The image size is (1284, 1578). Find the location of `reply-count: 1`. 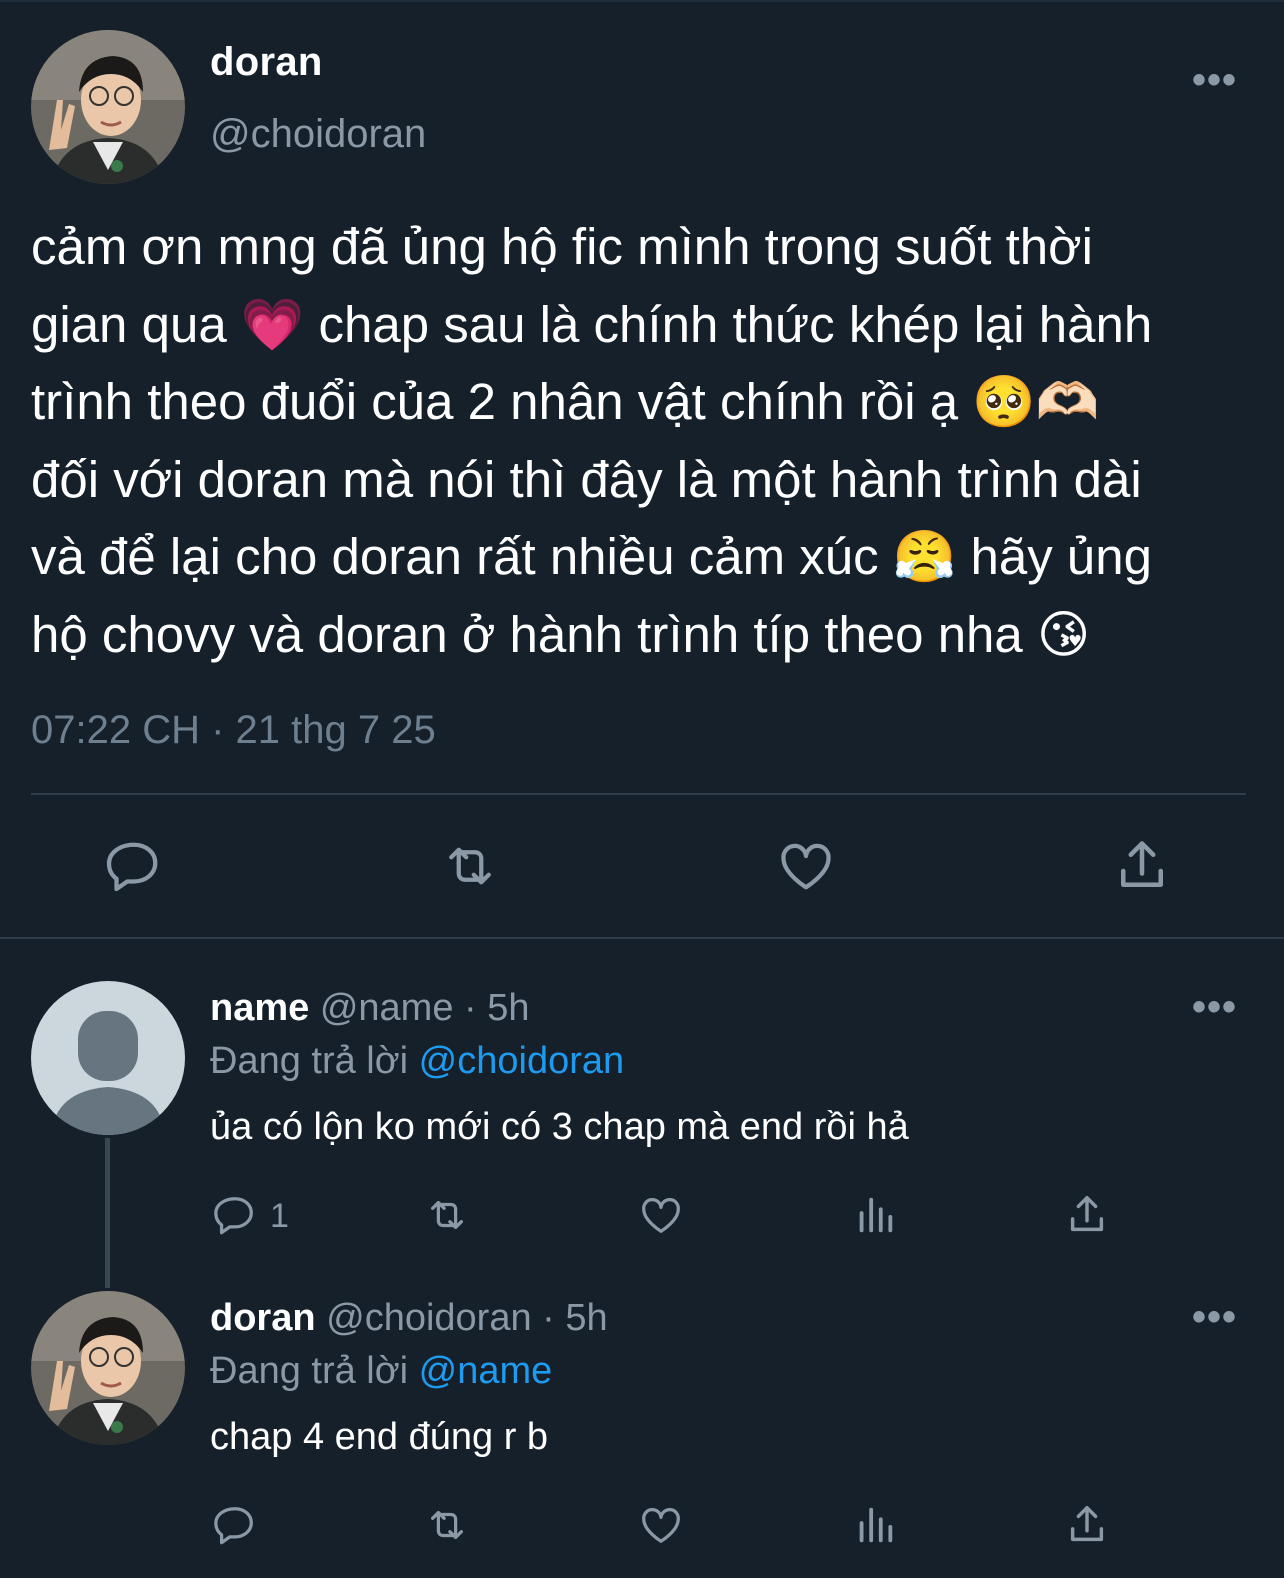

reply-count: 1 is located at coordinates (279, 1216).